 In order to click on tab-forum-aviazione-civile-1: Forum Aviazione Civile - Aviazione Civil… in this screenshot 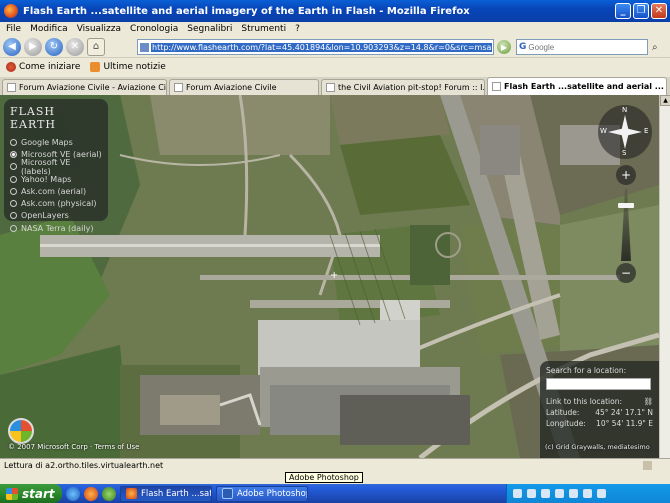, I will do `click(84, 87)`.